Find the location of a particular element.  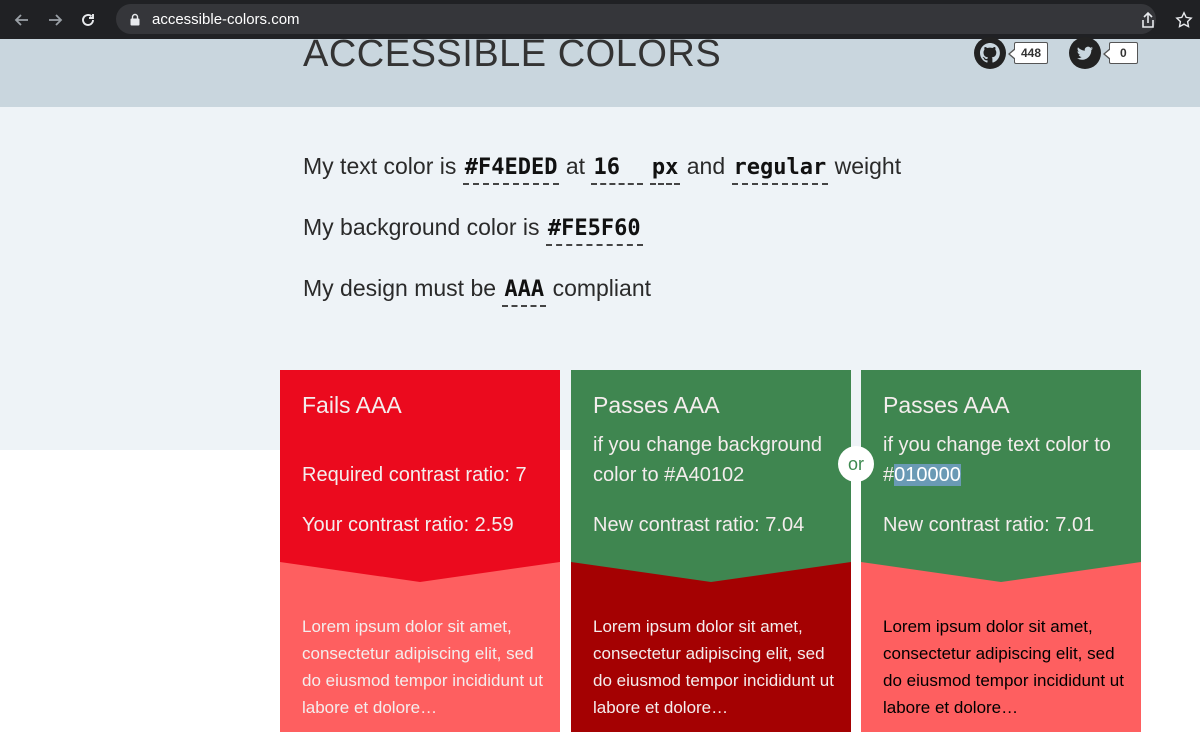

github-icon is located at coordinates (990, 53).